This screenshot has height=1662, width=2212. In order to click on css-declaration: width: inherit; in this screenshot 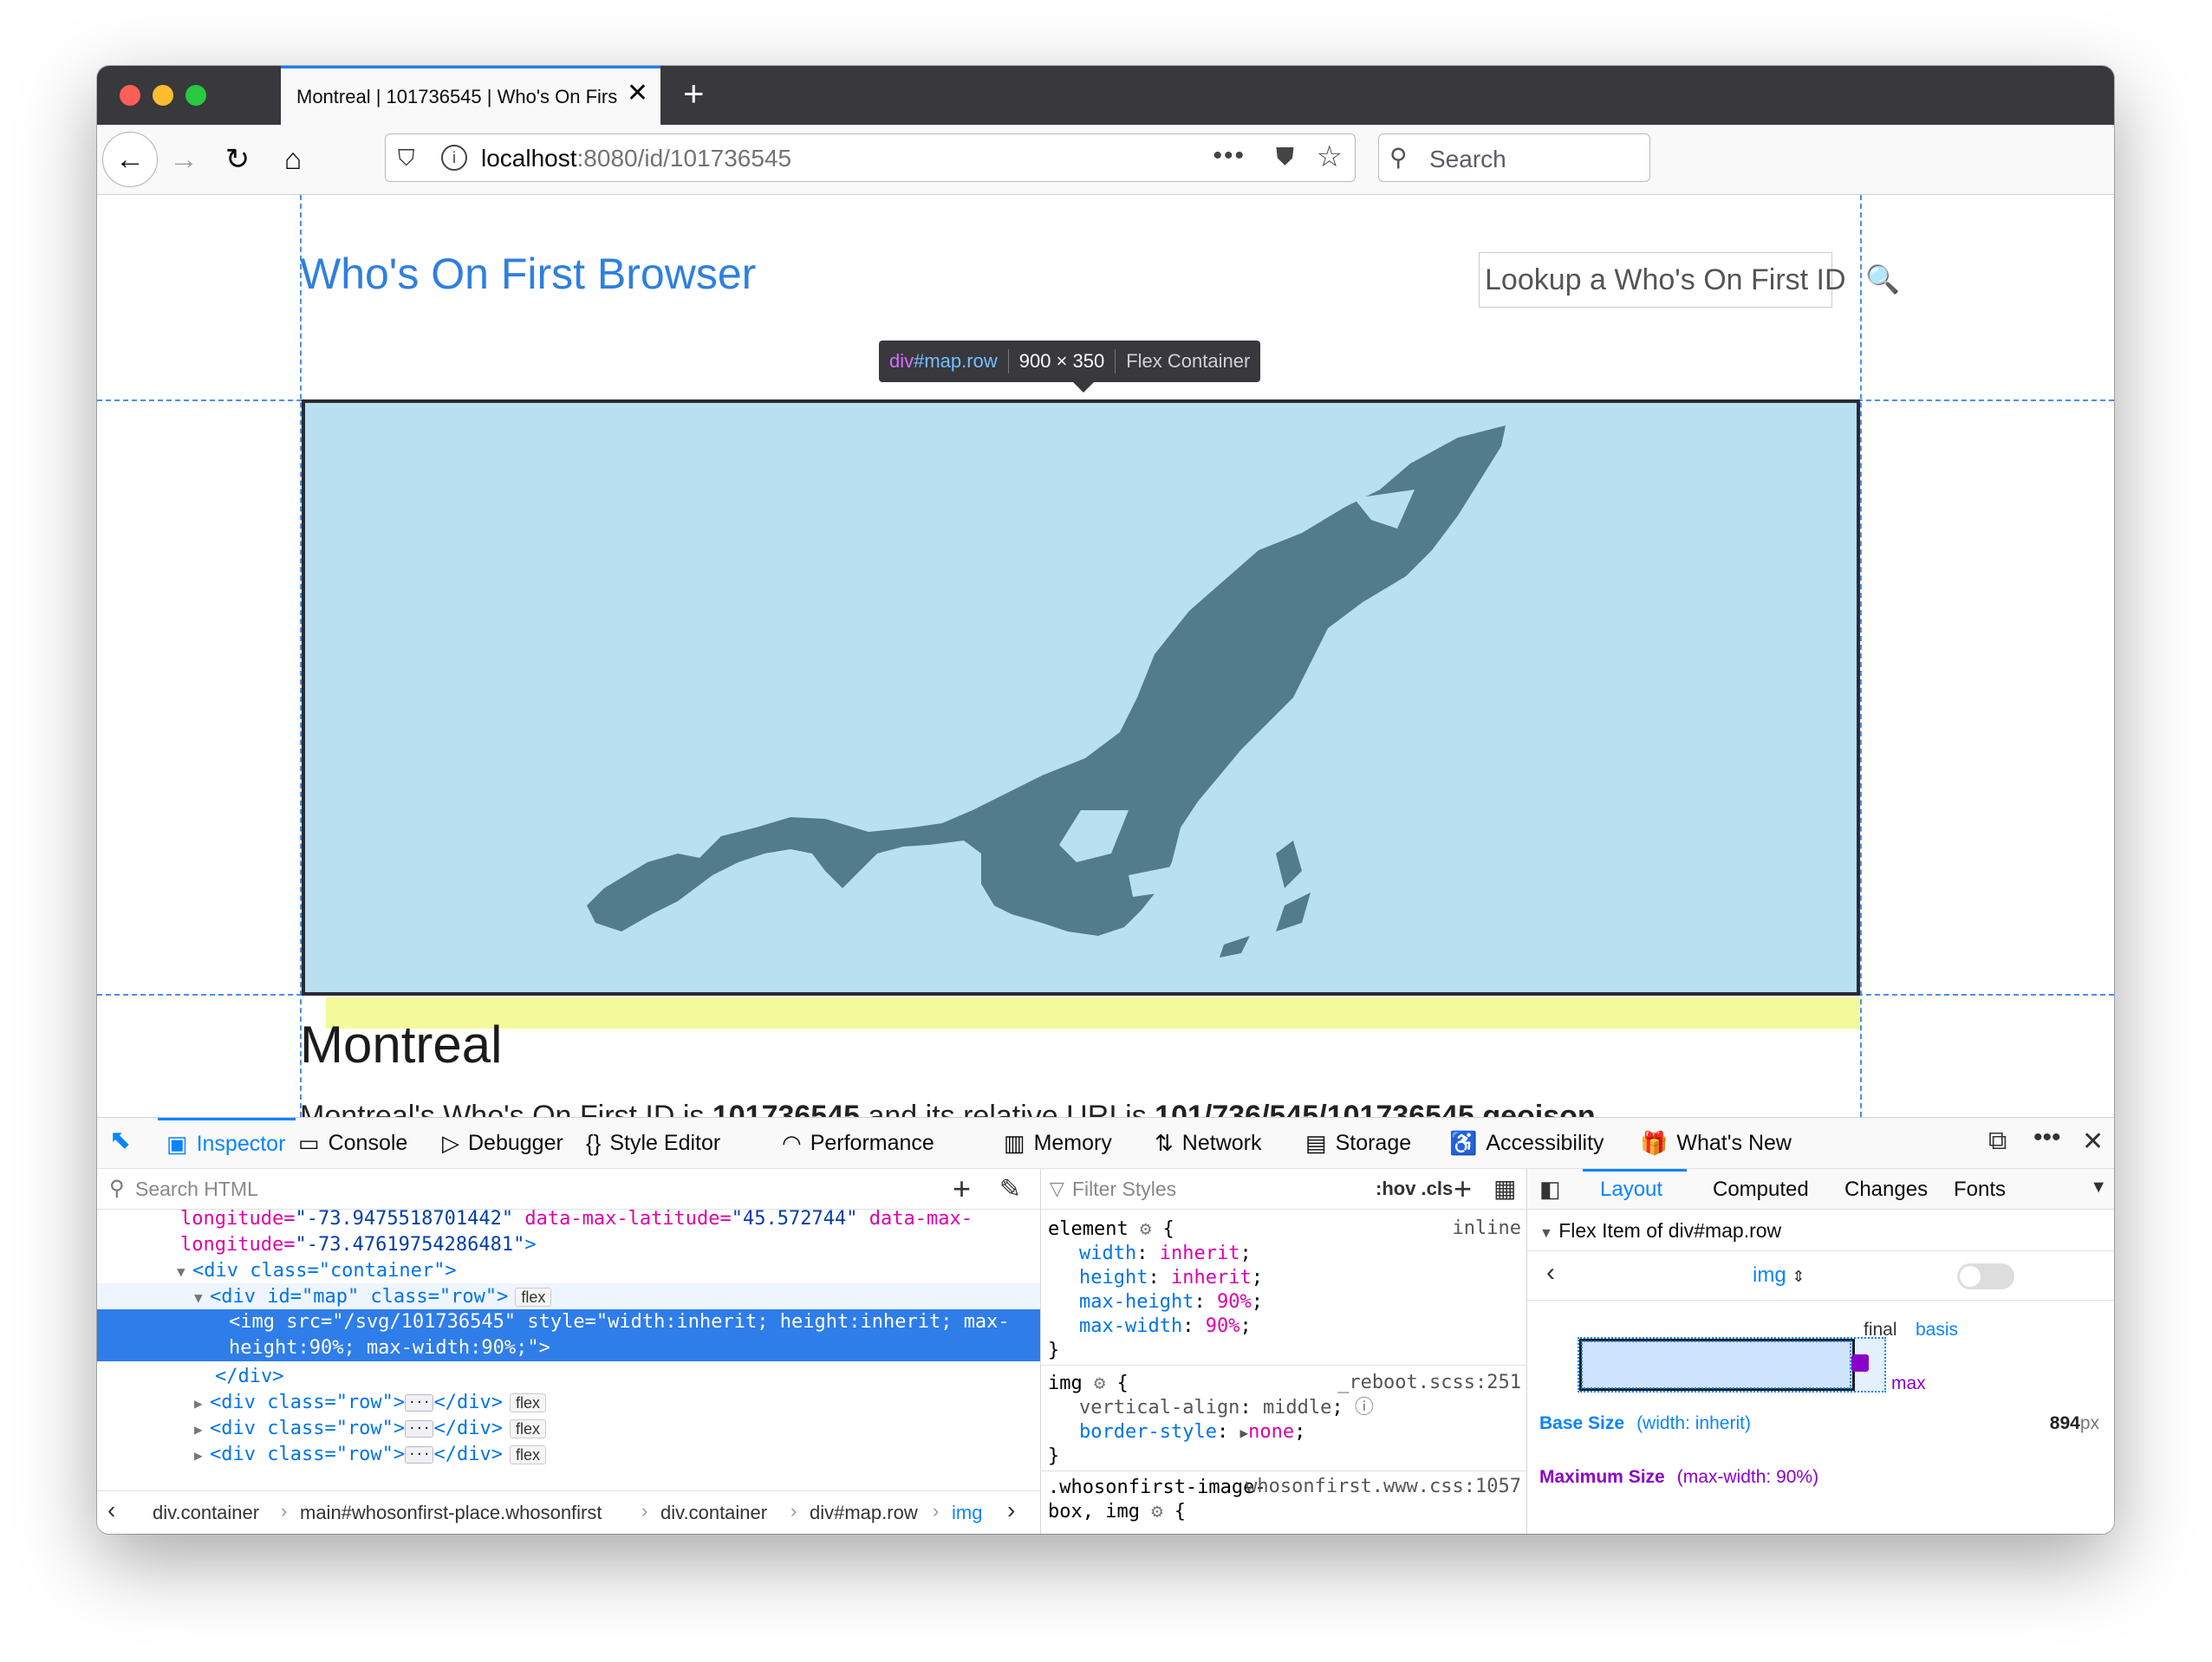, I will do `click(1165, 1254)`.